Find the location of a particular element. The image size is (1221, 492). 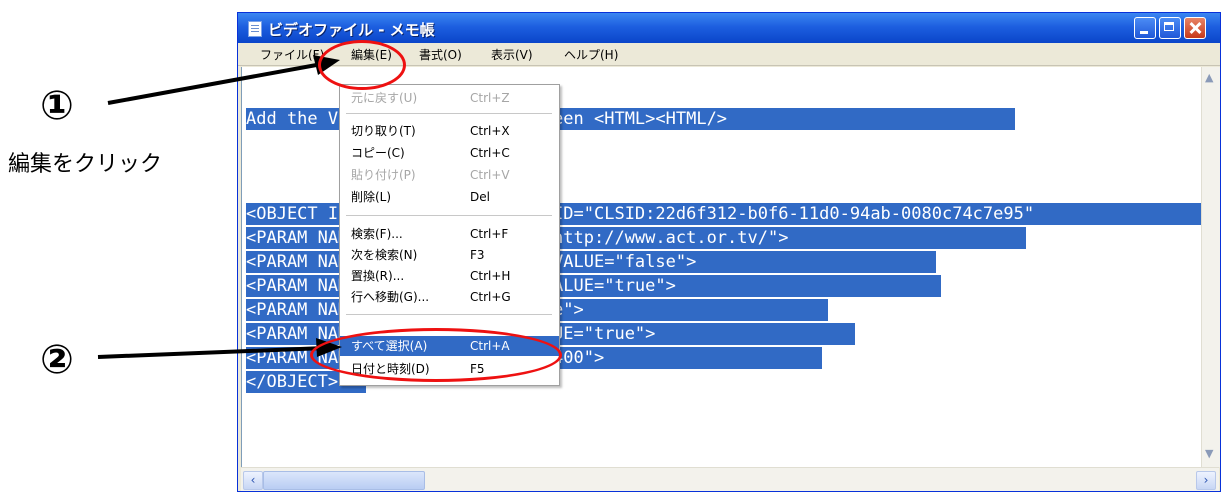

highlight-ellipse-edit-menu is located at coordinates (362, 65).